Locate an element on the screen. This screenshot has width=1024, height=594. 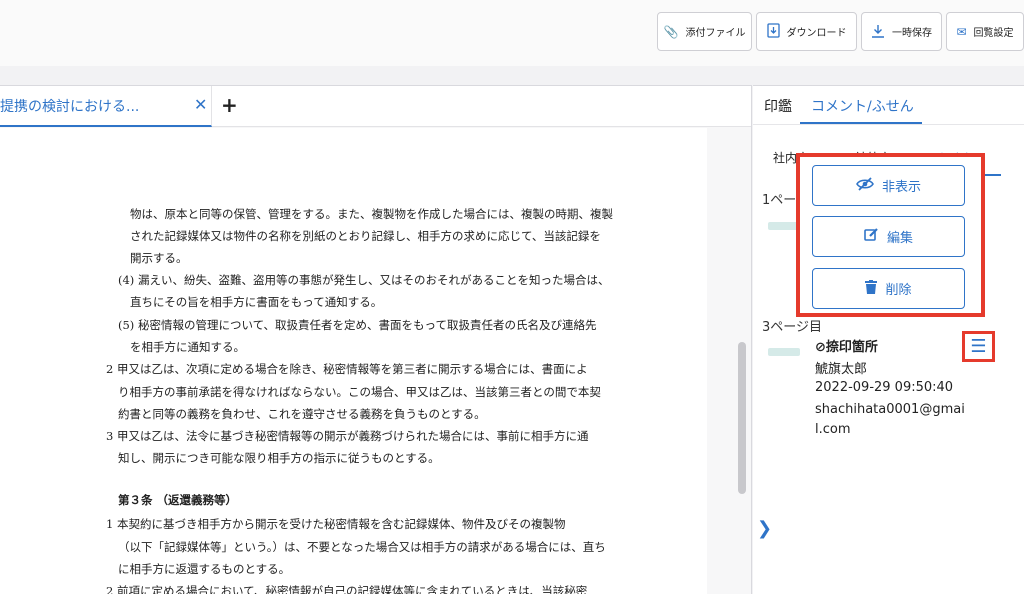
comment-email-cont: l.com is located at coordinates (833, 429).